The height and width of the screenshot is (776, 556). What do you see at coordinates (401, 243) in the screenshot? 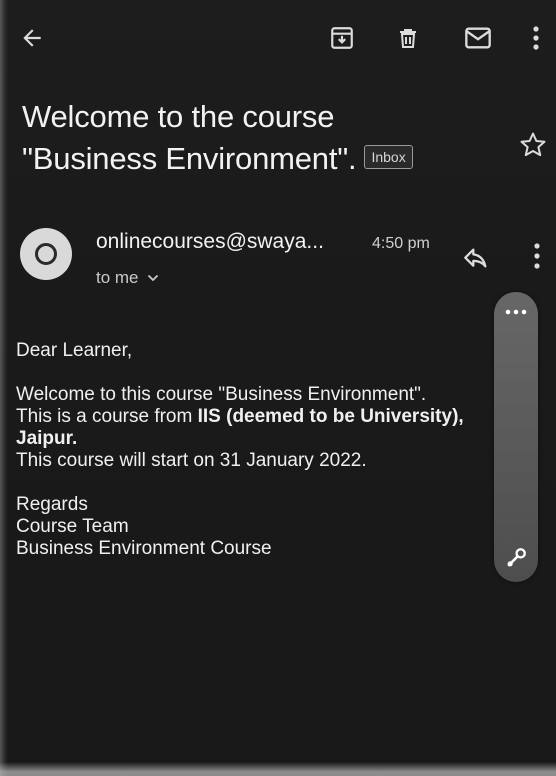
I see `email-time: 4:50 pm` at bounding box center [401, 243].